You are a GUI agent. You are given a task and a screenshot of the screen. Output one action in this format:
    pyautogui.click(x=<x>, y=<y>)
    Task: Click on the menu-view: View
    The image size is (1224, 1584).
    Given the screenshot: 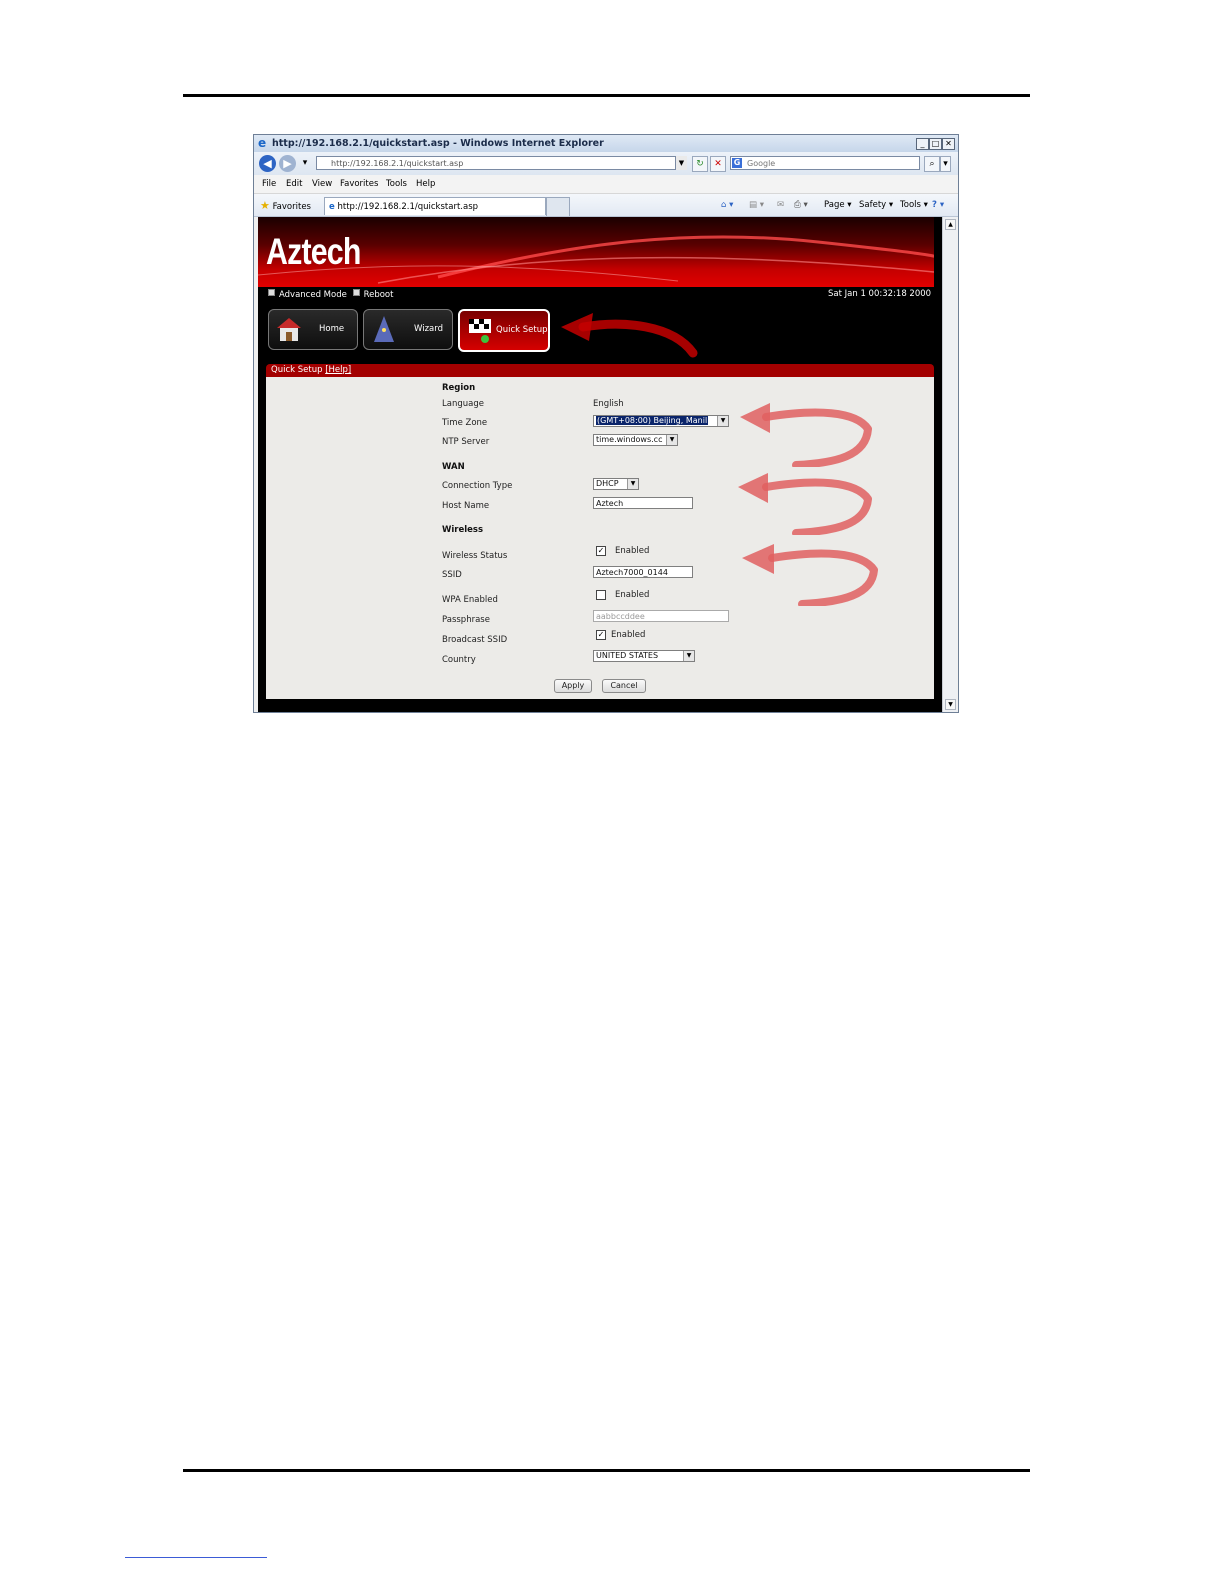 What is the action you would take?
    pyautogui.click(x=322, y=184)
    